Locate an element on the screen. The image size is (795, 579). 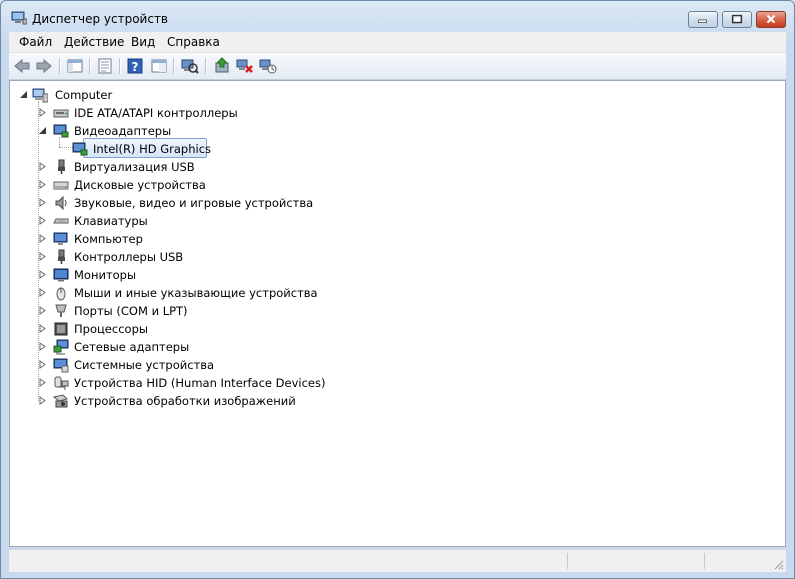
disable-device-icon is located at coordinates (268, 66).